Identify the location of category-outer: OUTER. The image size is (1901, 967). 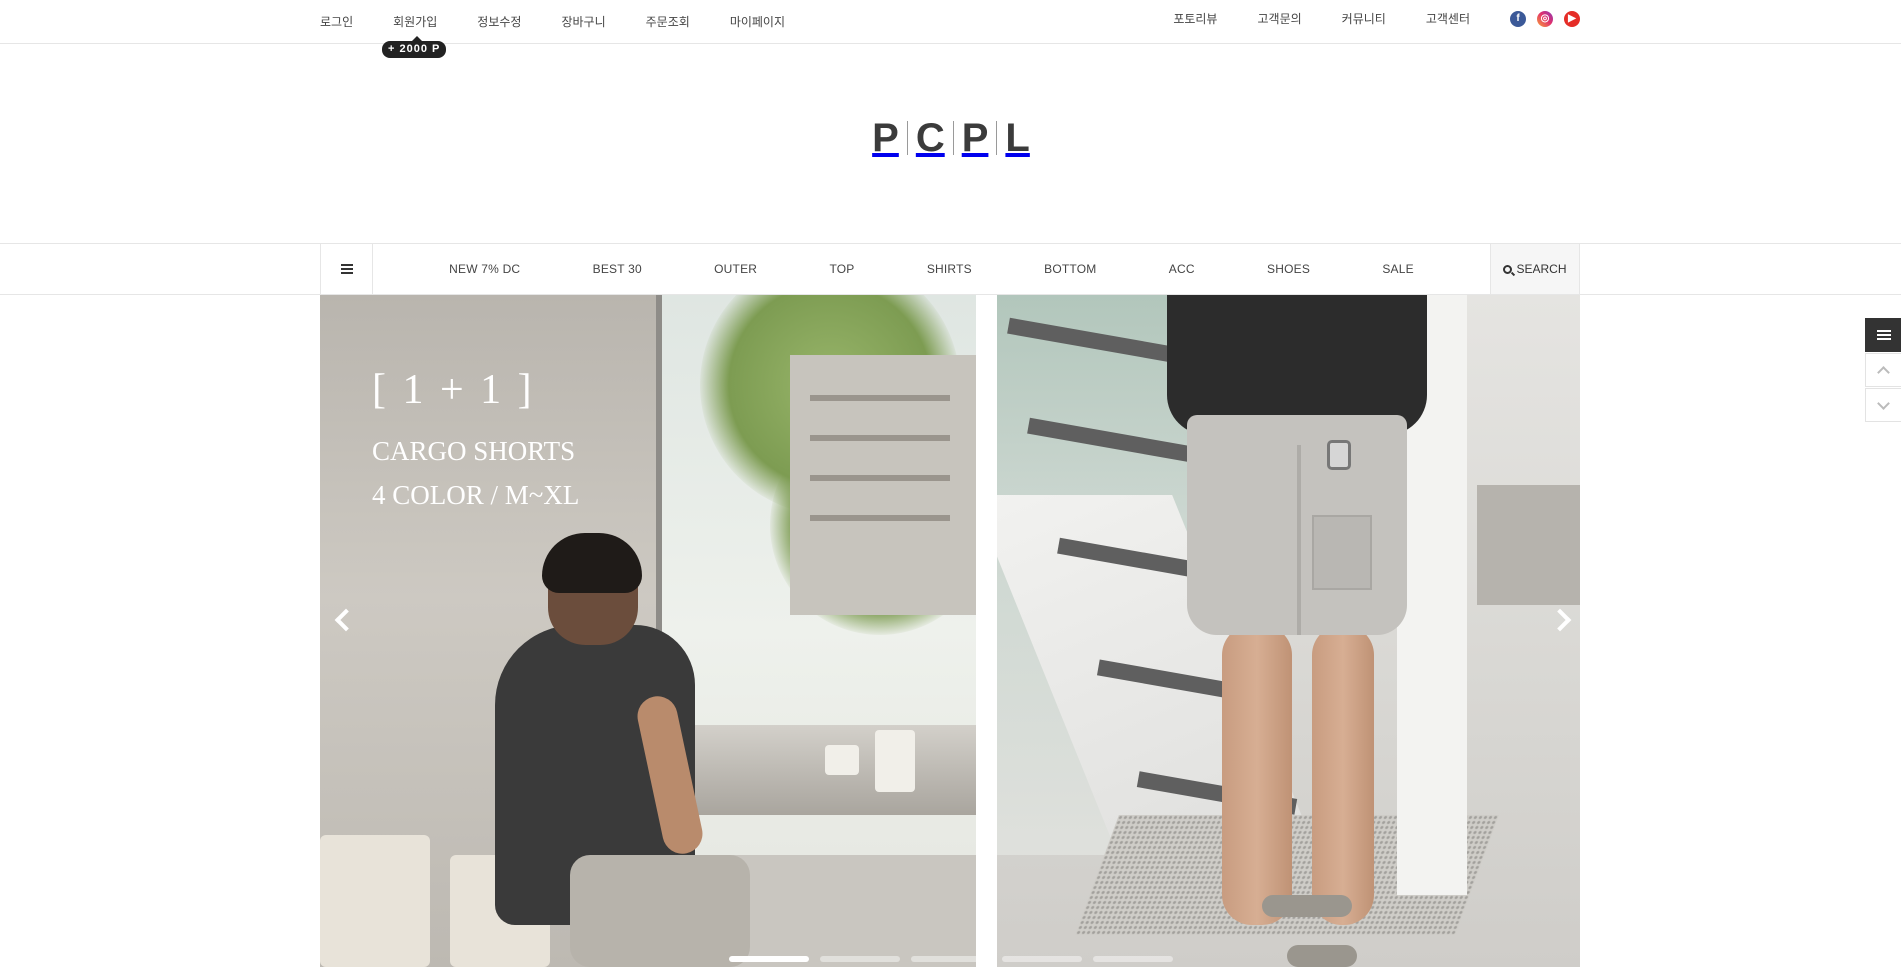
(735, 269).